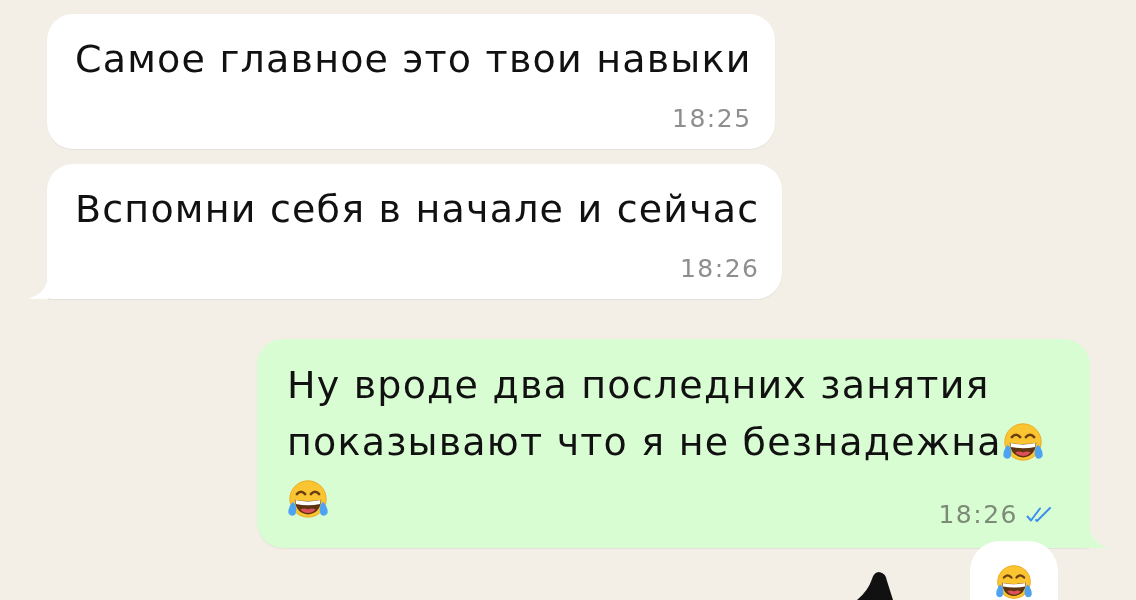  I want to click on reaction-button, so click(1014, 570).